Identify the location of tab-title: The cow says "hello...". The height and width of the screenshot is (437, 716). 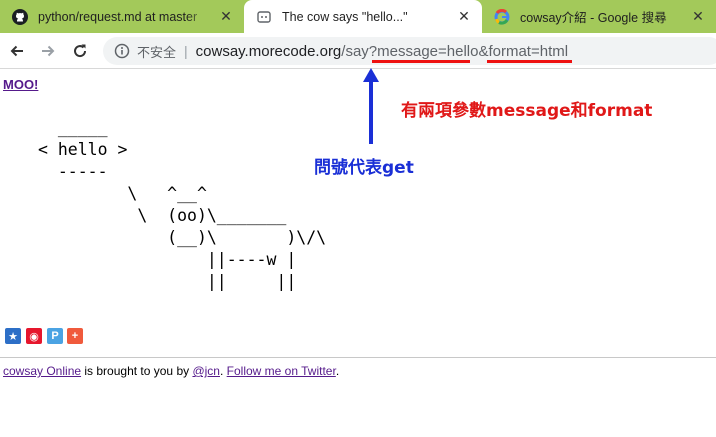
(345, 16).